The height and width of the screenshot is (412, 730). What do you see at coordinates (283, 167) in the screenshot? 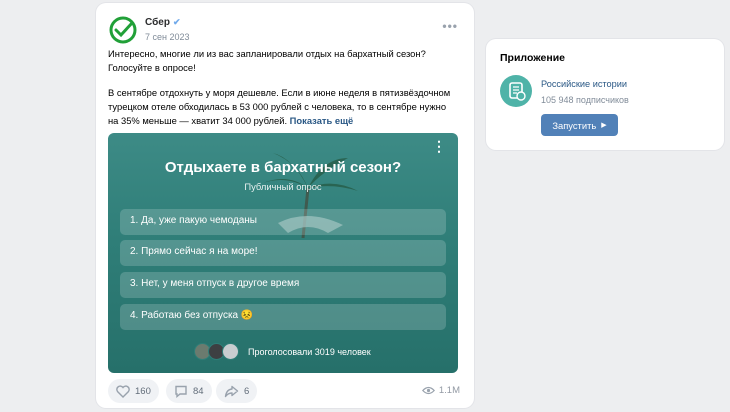
I see `poll-title: Отдыхаете в бархатный сезон?` at bounding box center [283, 167].